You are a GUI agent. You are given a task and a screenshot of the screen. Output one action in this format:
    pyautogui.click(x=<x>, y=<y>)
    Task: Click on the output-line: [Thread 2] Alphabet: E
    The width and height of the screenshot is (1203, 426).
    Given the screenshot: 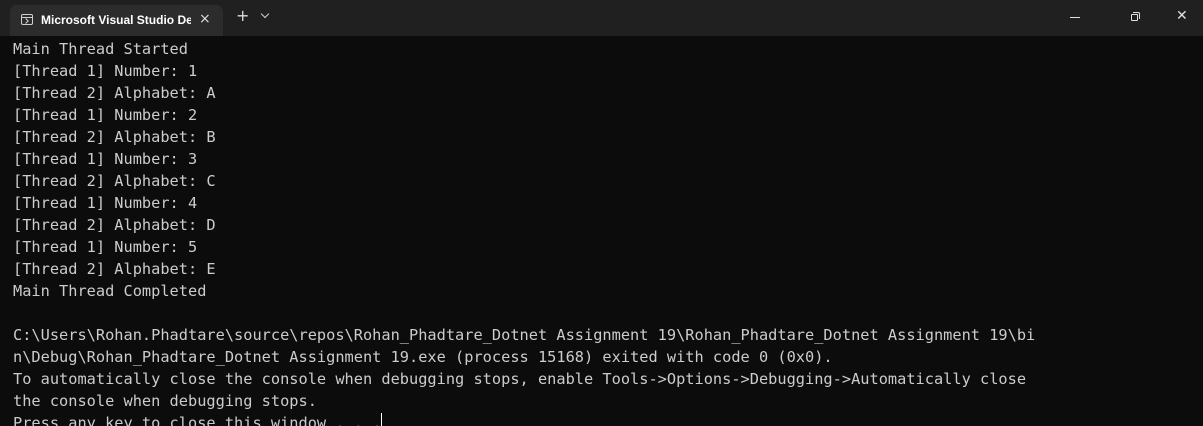 What is the action you would take?
    pyautogui.click(x=114, y=269)
    